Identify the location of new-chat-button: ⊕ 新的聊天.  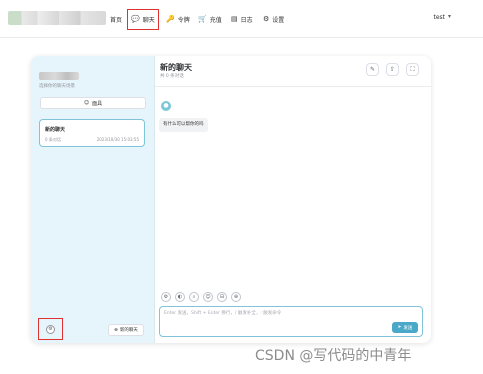
(126, 330).